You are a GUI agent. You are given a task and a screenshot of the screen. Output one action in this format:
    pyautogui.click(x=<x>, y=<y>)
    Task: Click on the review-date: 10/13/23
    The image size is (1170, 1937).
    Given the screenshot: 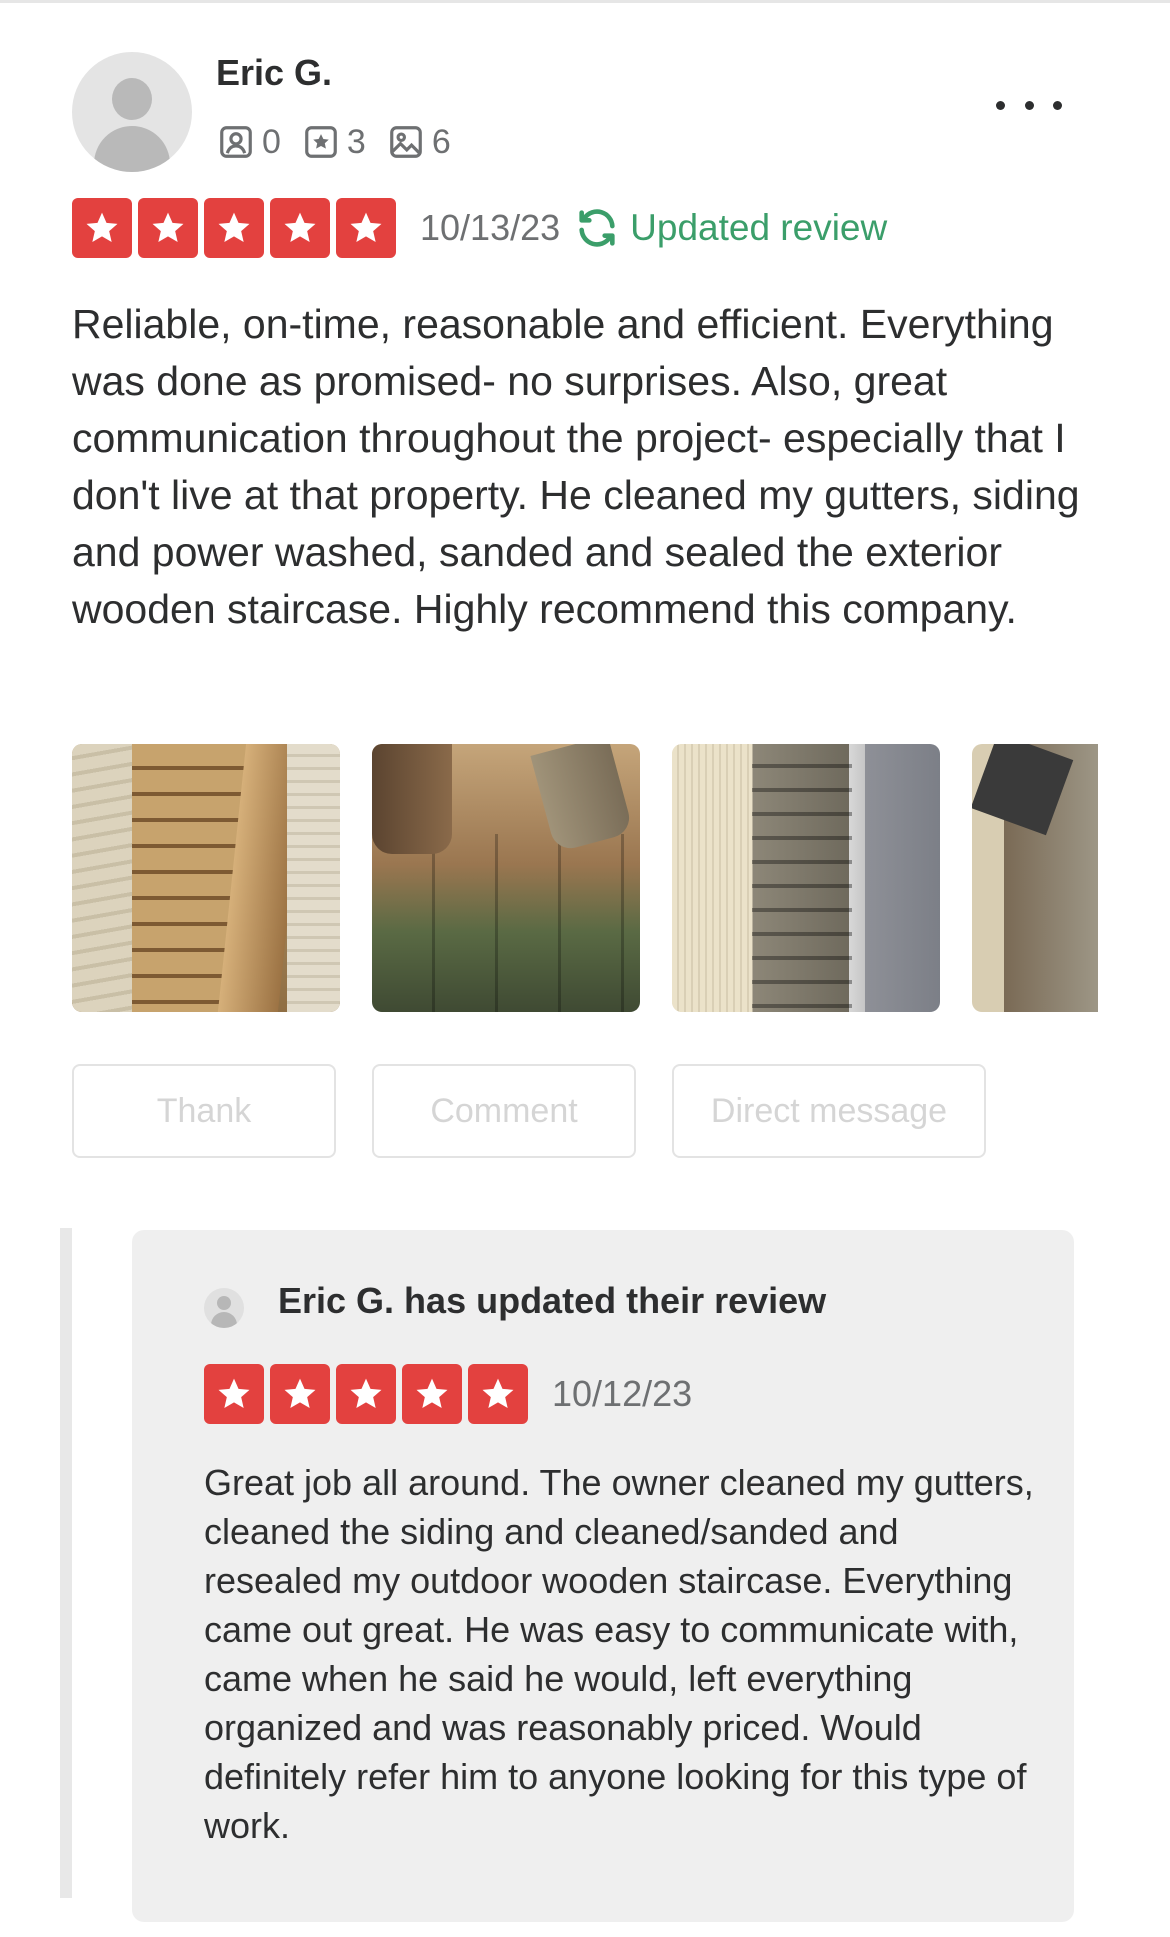 What is the action you would take?
    pyautogui.click(x=490, y=227)
    